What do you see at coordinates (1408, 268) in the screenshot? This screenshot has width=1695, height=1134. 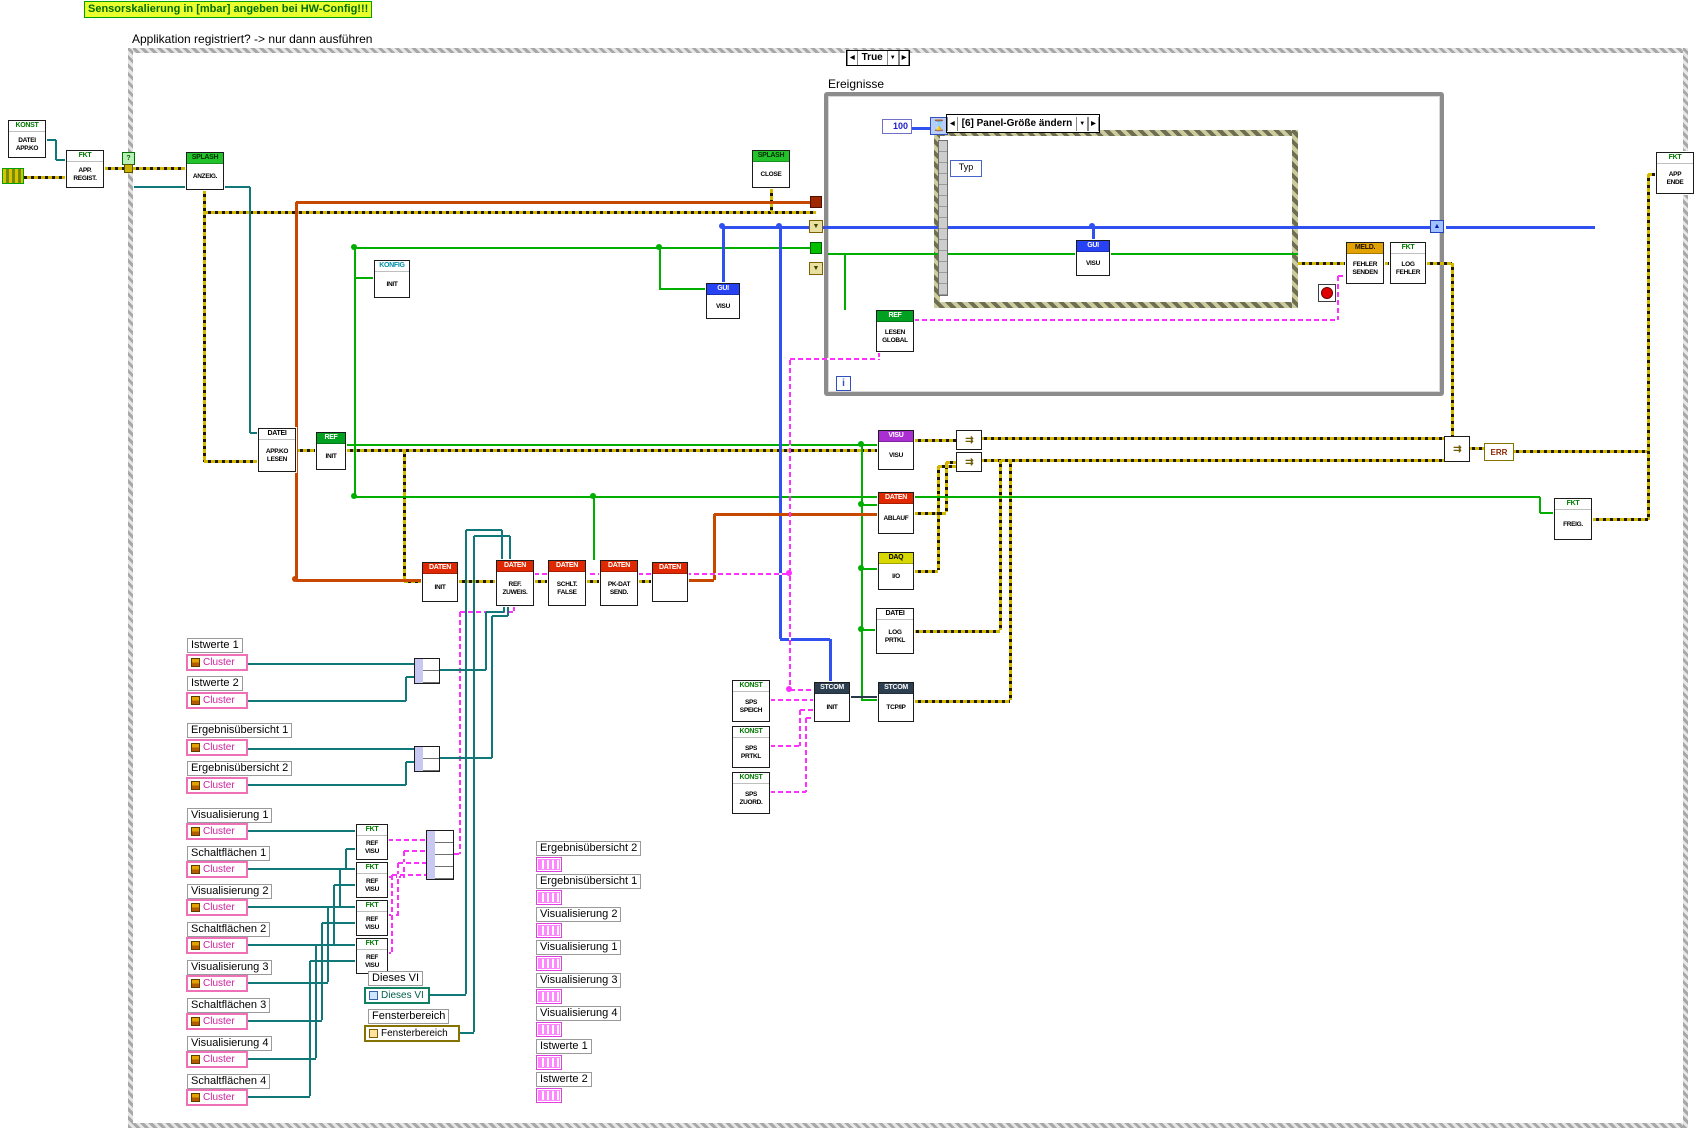 I see `fkt-log-fehler-label: LOG FEHLER` at bounding box center [1408, 268].